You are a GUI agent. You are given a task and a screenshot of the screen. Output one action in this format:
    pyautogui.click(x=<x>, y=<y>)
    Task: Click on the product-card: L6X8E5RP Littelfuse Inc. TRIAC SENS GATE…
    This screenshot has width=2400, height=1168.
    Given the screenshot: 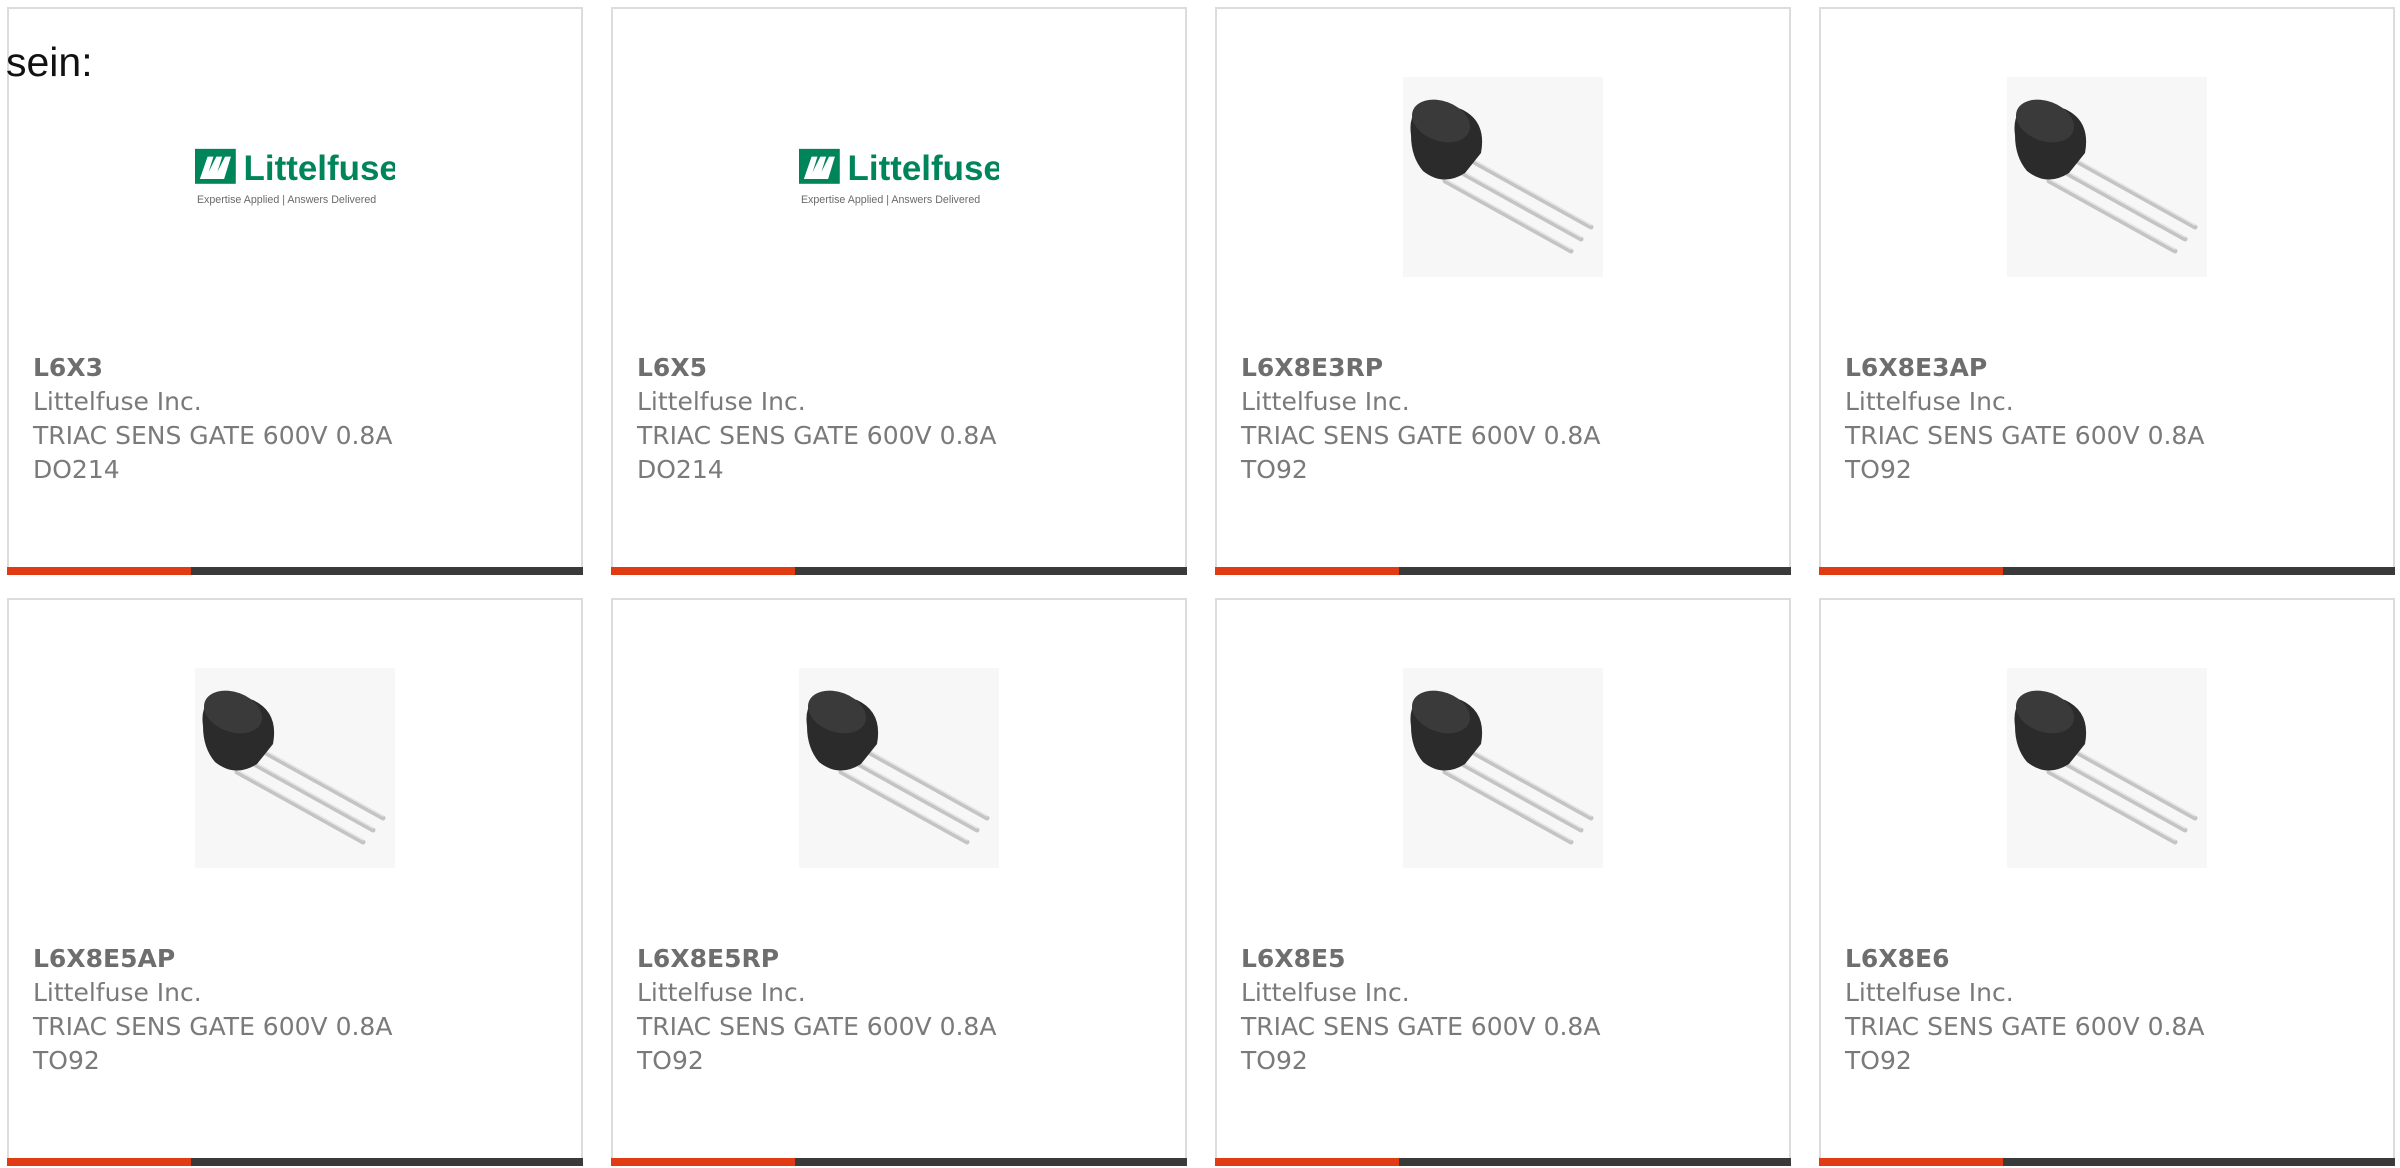 What is the action you would take?
    pyautogui.click(x=899, y=882)
    